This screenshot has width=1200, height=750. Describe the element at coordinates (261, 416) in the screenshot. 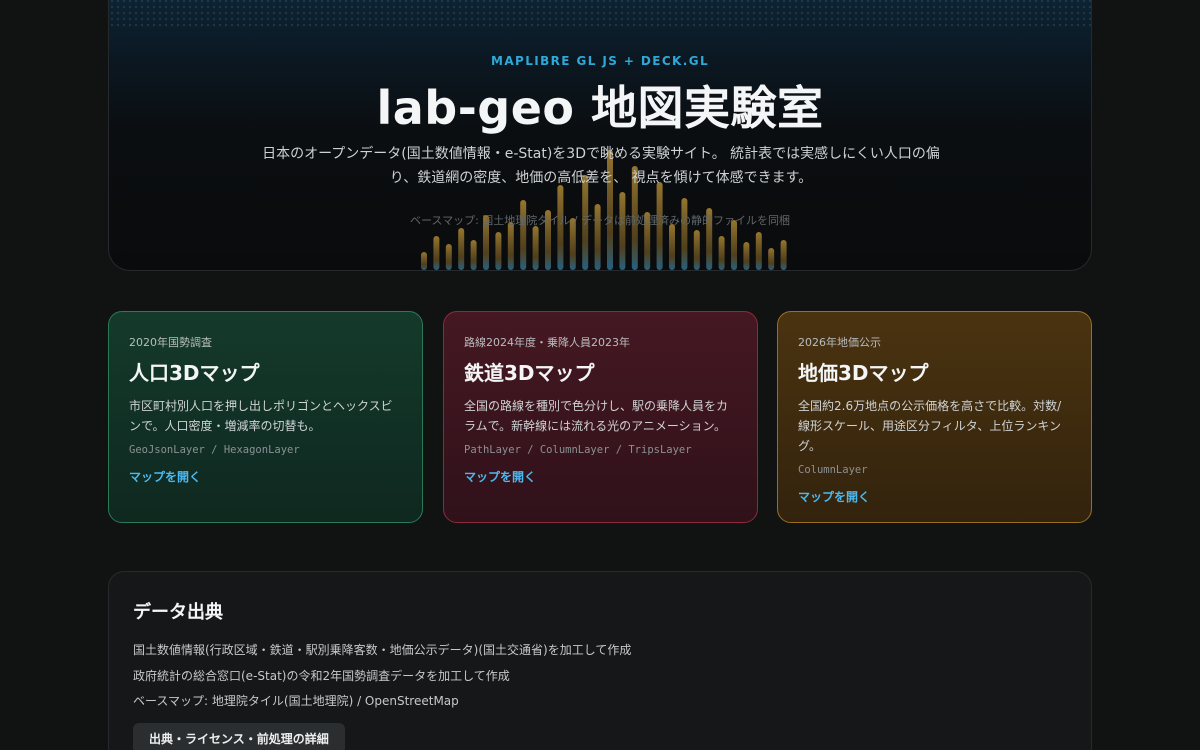

I see `card-description: 市区町村別人口を押し出しポリゴンとヘックスビンで。人口密度・増減率の切替も。` at that location.